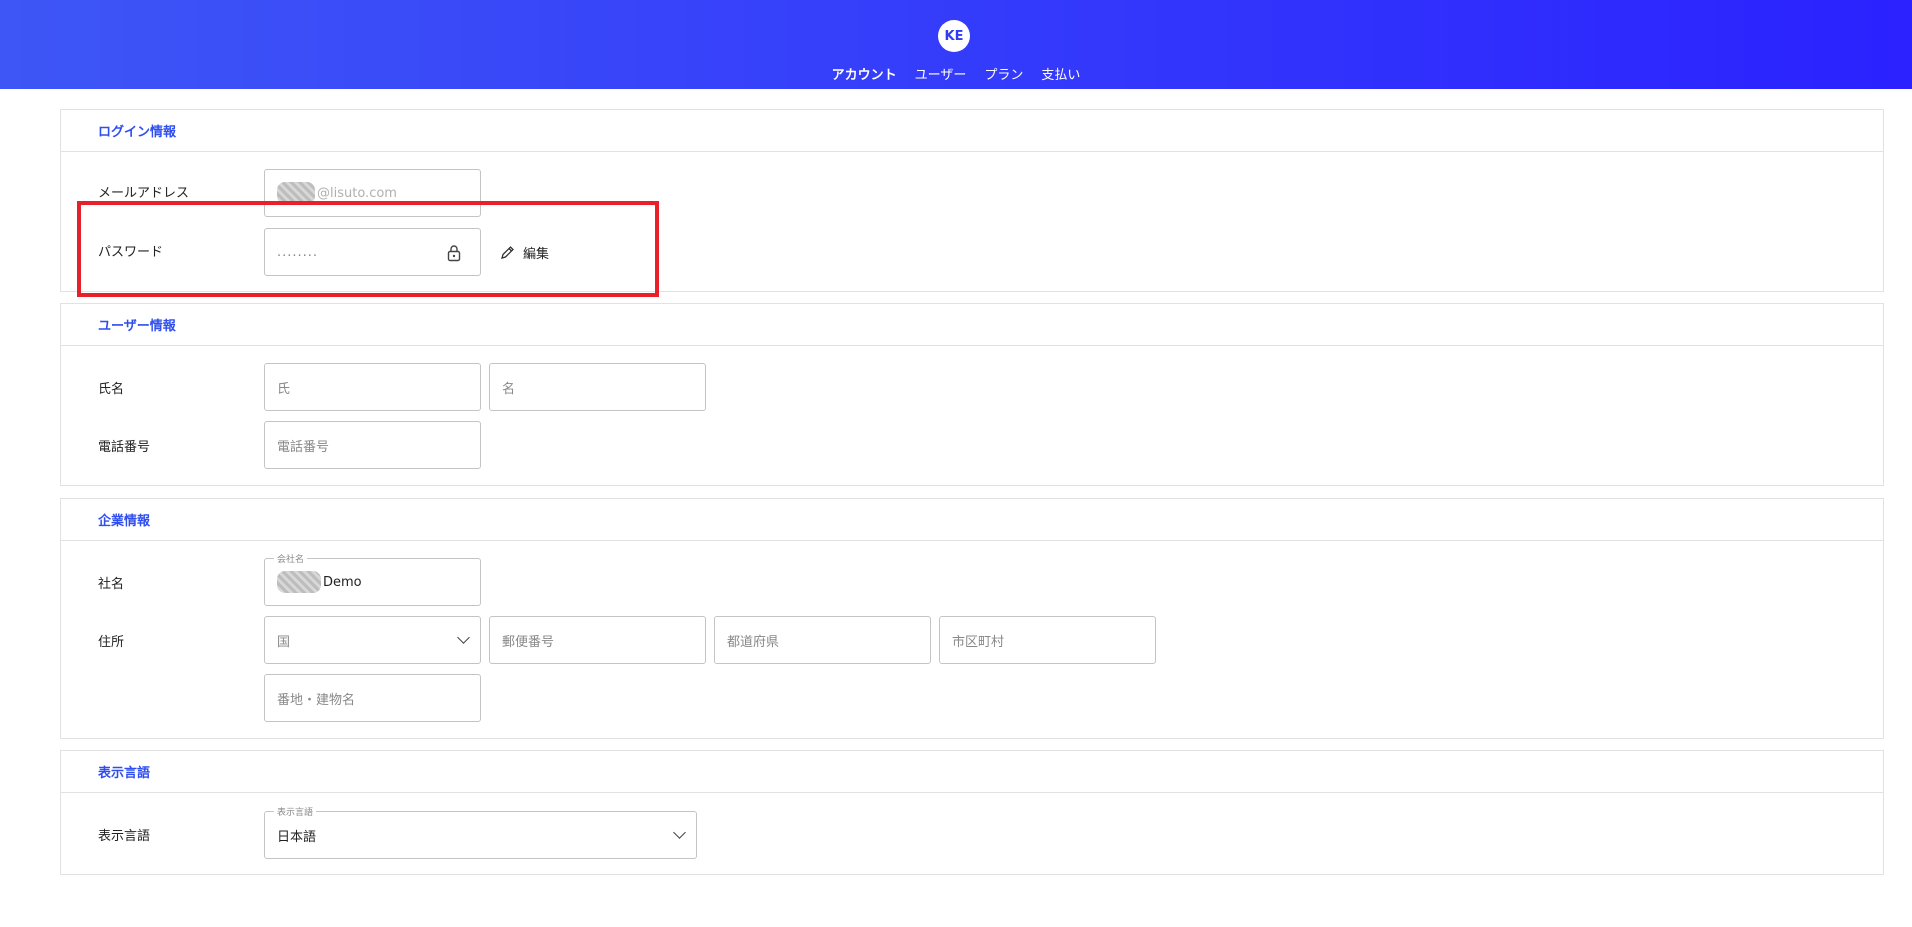 This screenshot has width=1912, height=927. I want to click on company-name-label: 社名, so click(111, 584).